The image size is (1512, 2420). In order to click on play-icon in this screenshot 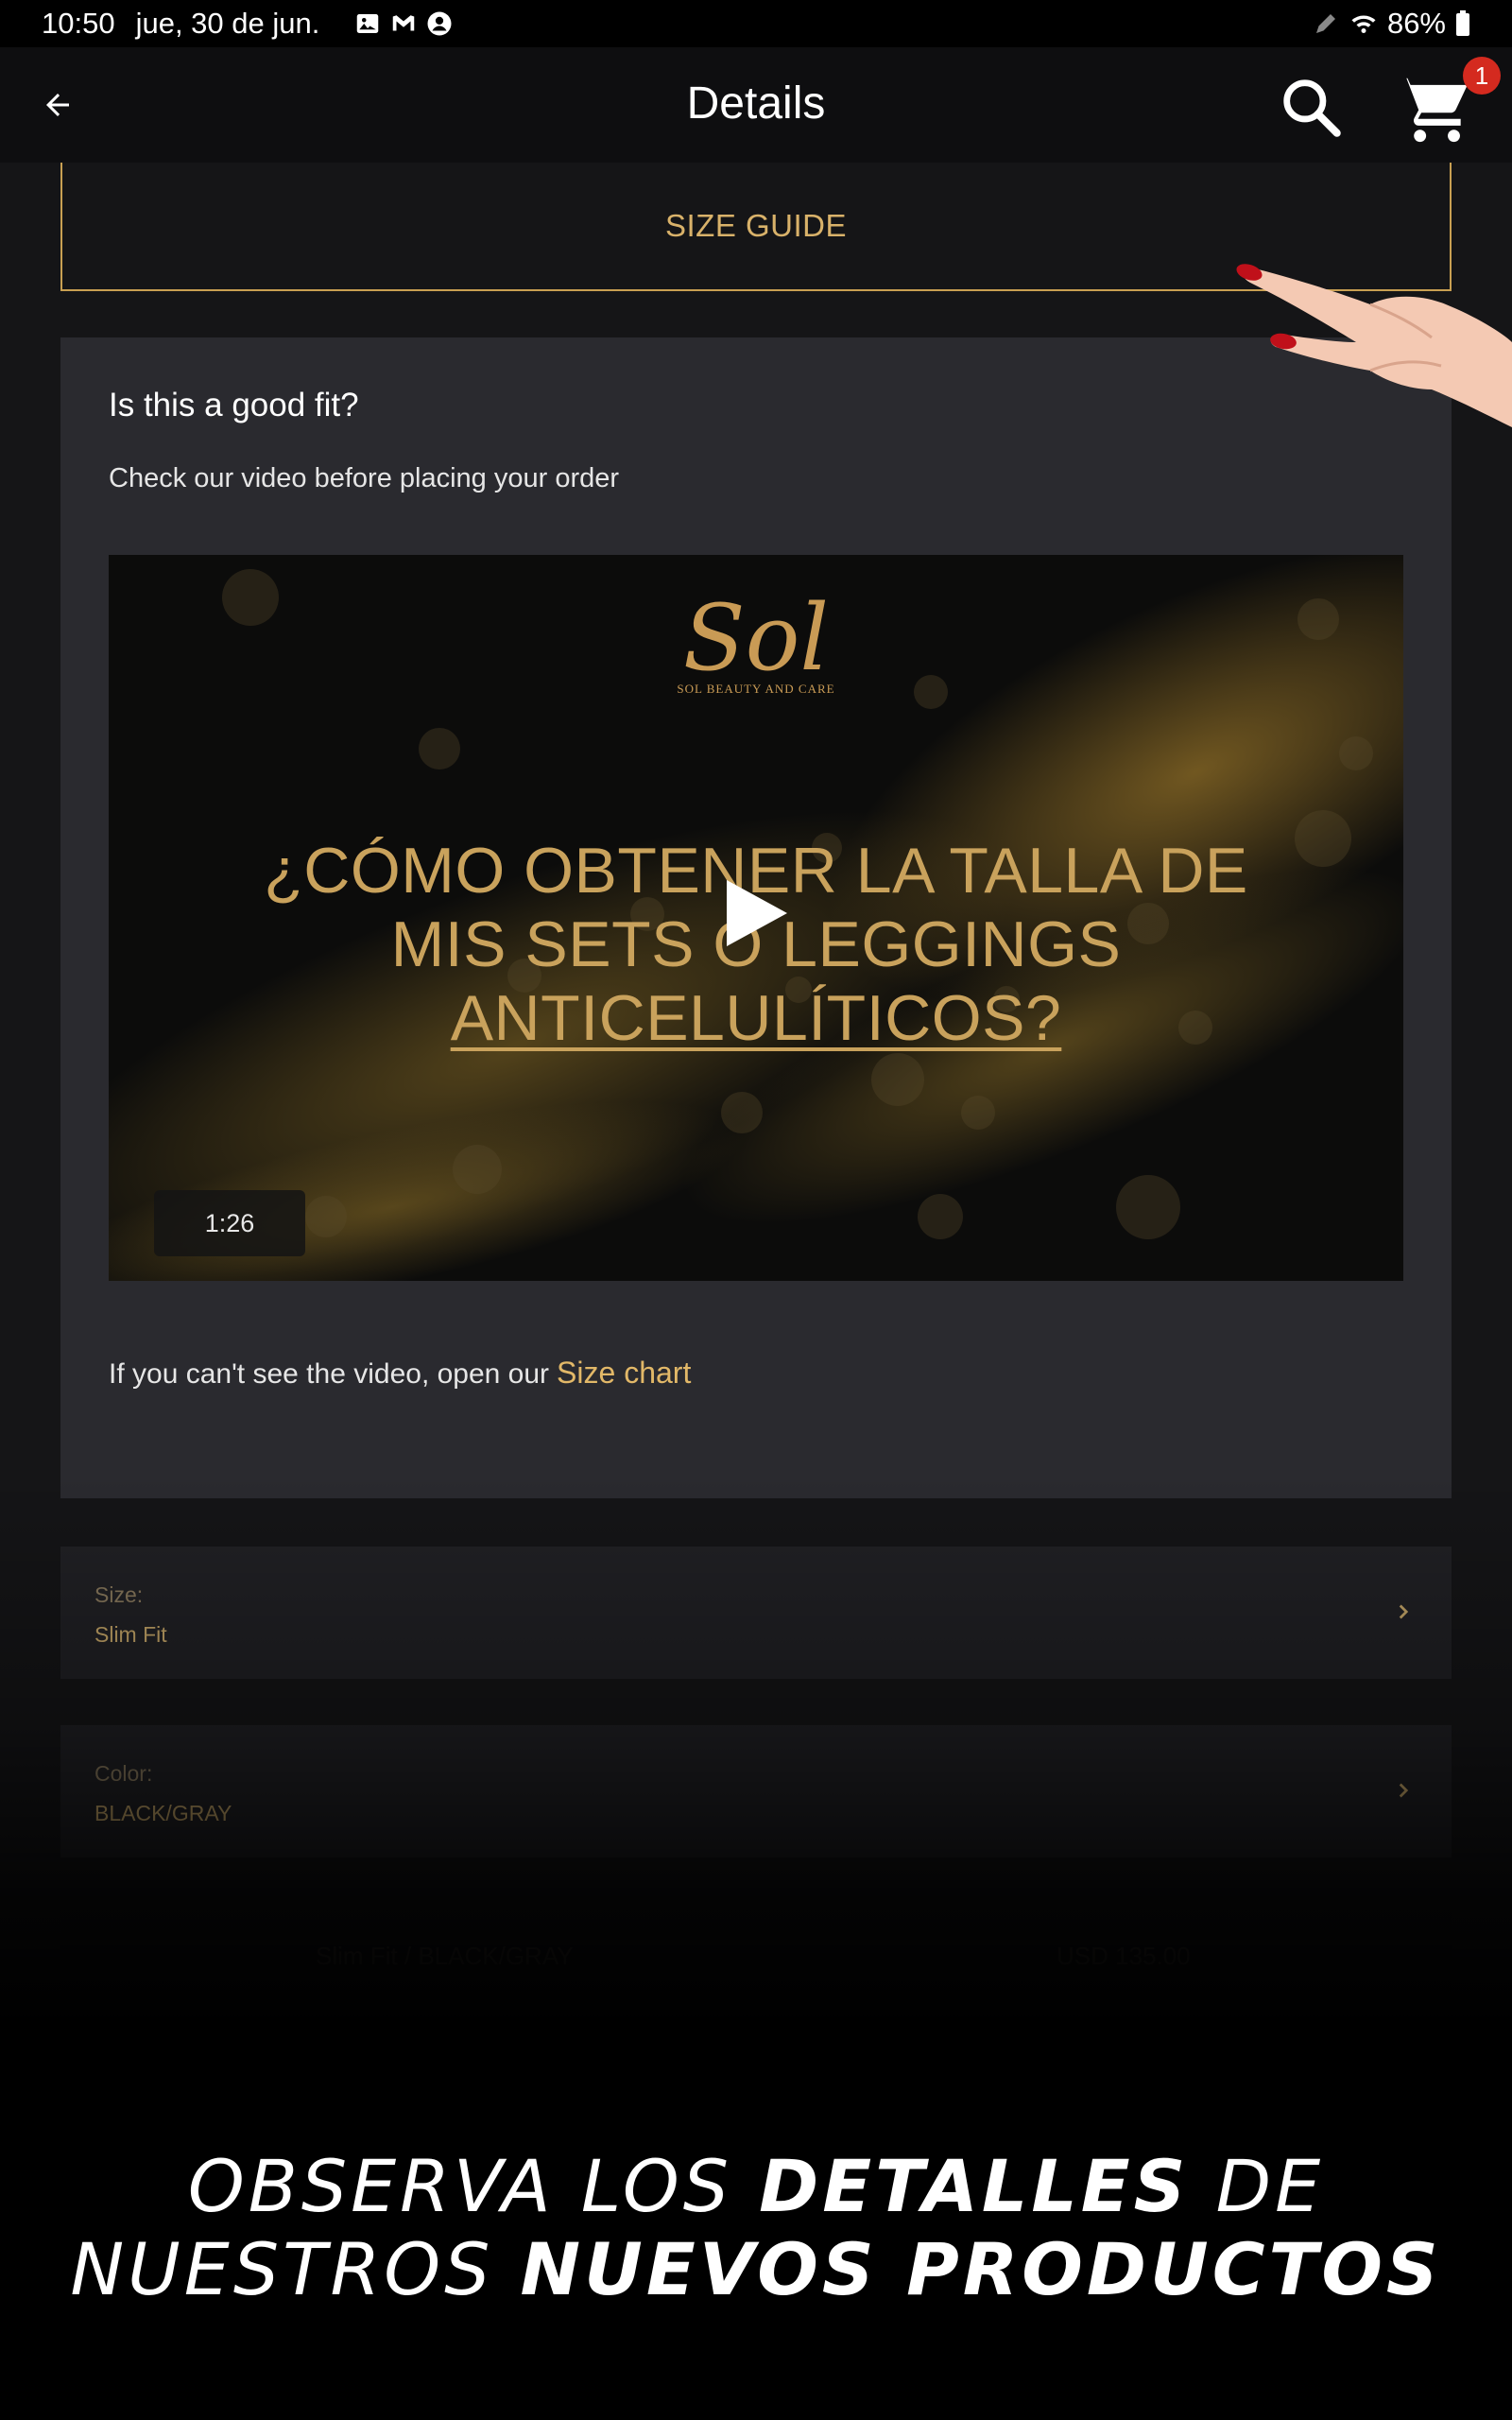, I will do `click(757, 913)`.